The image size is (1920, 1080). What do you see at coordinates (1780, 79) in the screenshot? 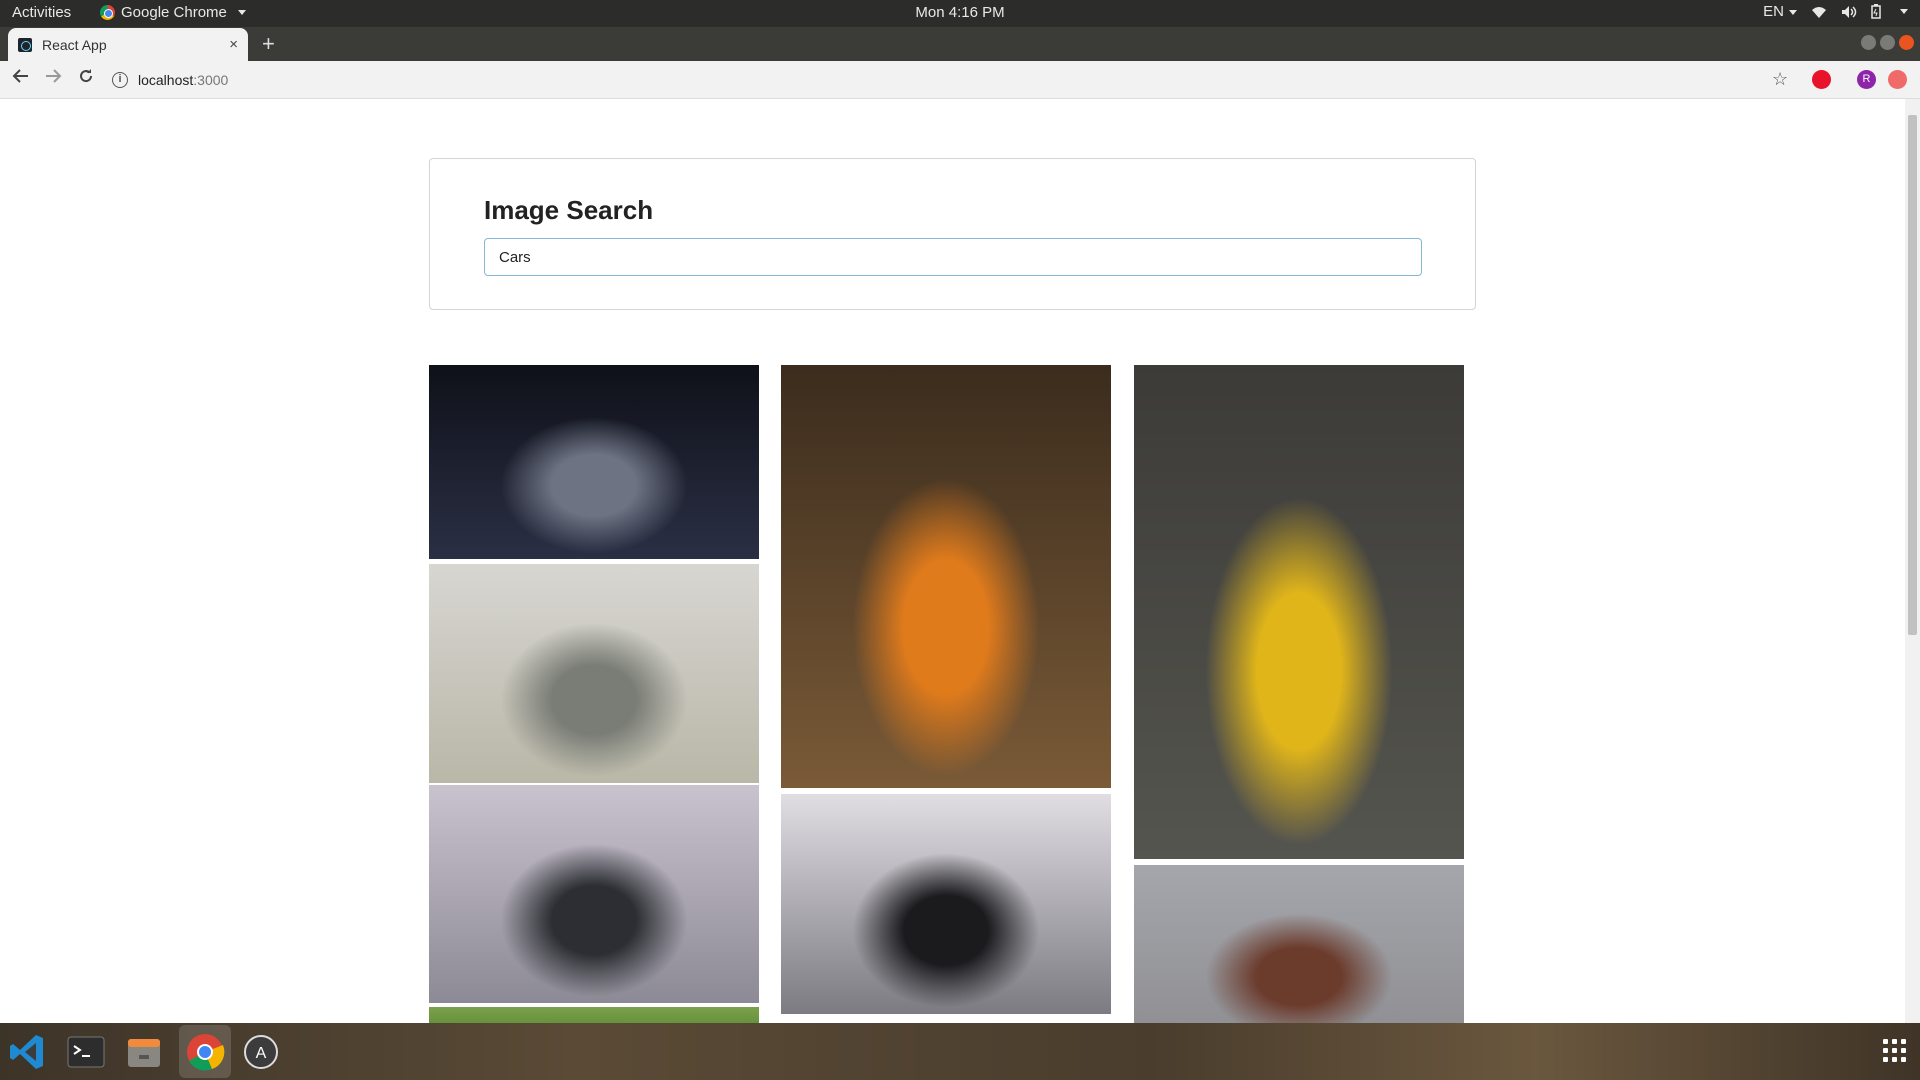
I see `bookmark-star-icon: ☆` at bounding box center [1780, 79].